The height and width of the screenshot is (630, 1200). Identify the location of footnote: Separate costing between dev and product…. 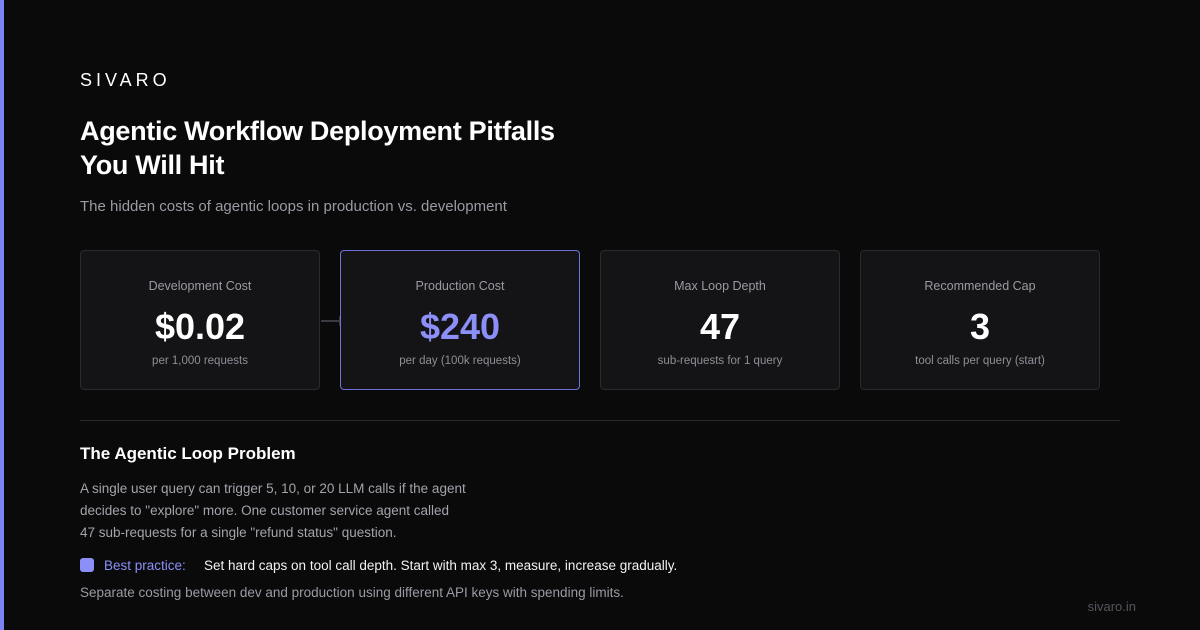
(352, 592).